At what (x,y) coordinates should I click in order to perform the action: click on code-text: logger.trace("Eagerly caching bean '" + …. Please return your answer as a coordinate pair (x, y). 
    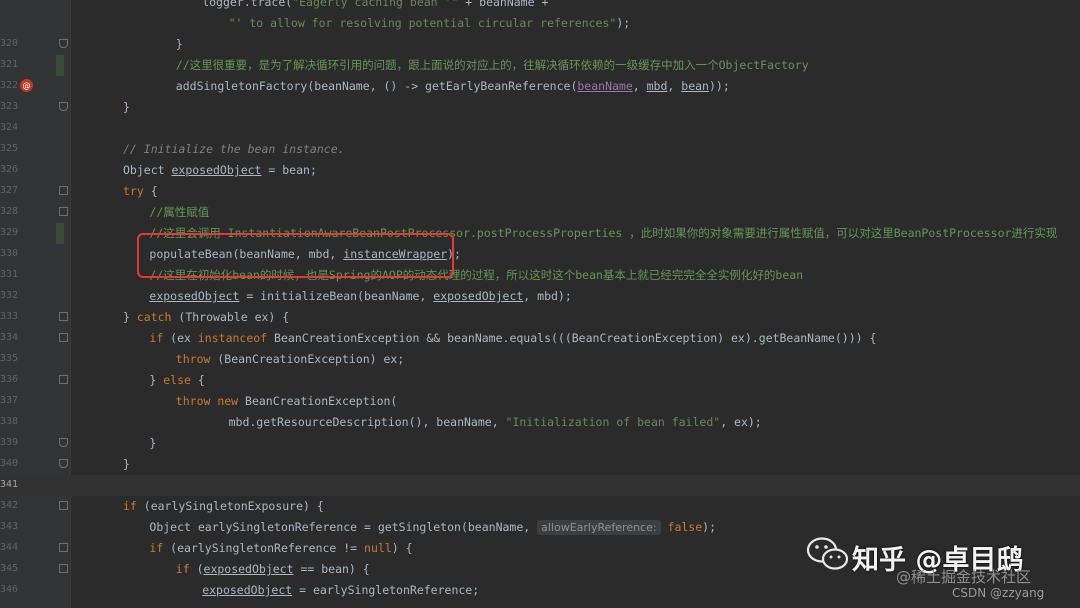
    Looking at the image, I should click on (375, 5).